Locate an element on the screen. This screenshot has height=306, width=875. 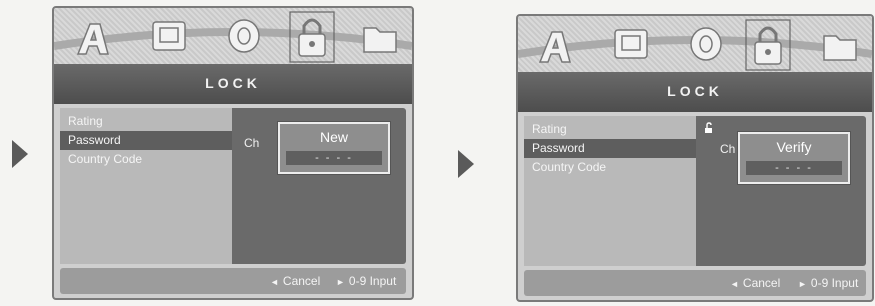
dialog-title: Verify is located at coordinates (794, 147).